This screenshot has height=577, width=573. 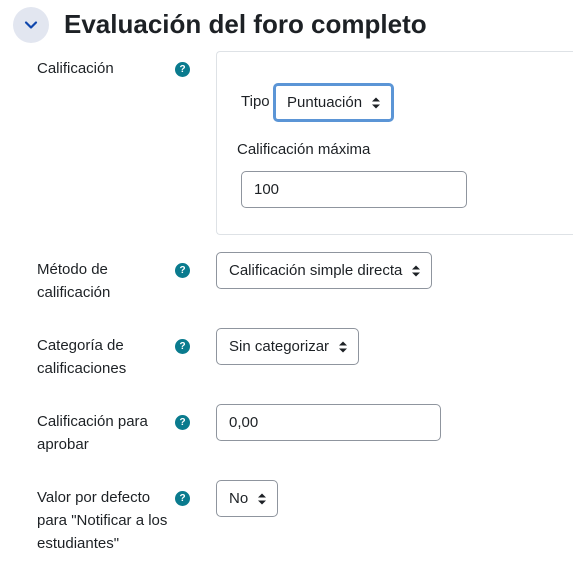 I want to click on grading-method-label: Método de calificación, so click(x=74, y=281).